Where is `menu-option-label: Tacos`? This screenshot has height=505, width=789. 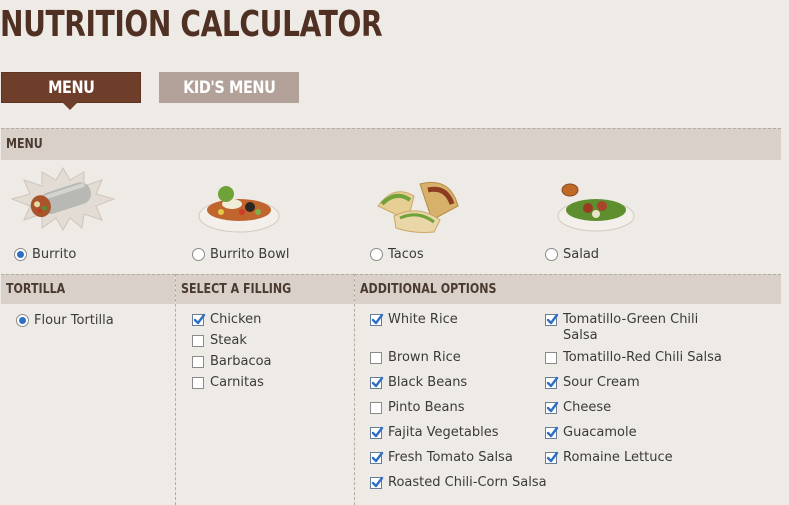 menu-option-label: Tacos is located at coordinates (406, 254).